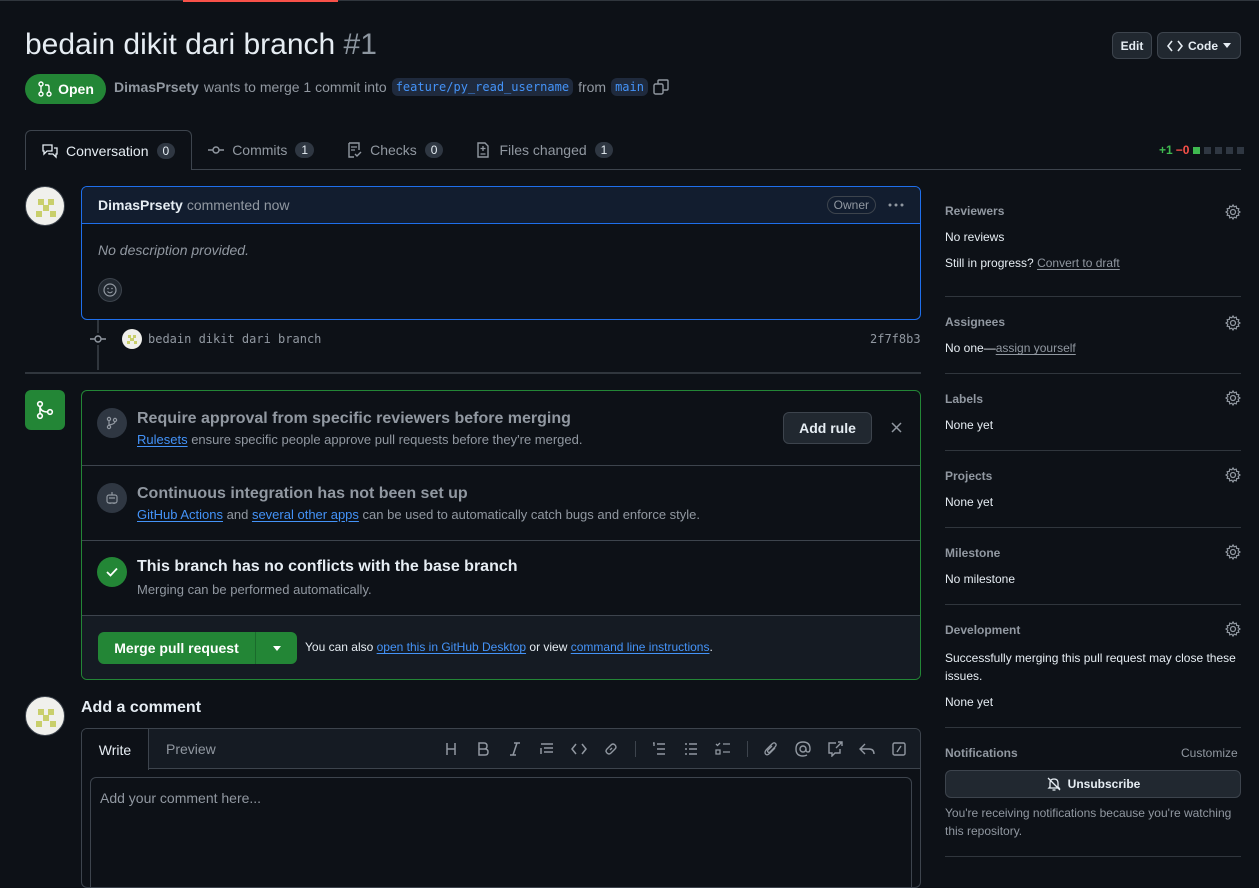  What do you see at coordinates (691, 749) in the screenshot?
I see `unordered-list-icon` at bounding box center [691, 749].